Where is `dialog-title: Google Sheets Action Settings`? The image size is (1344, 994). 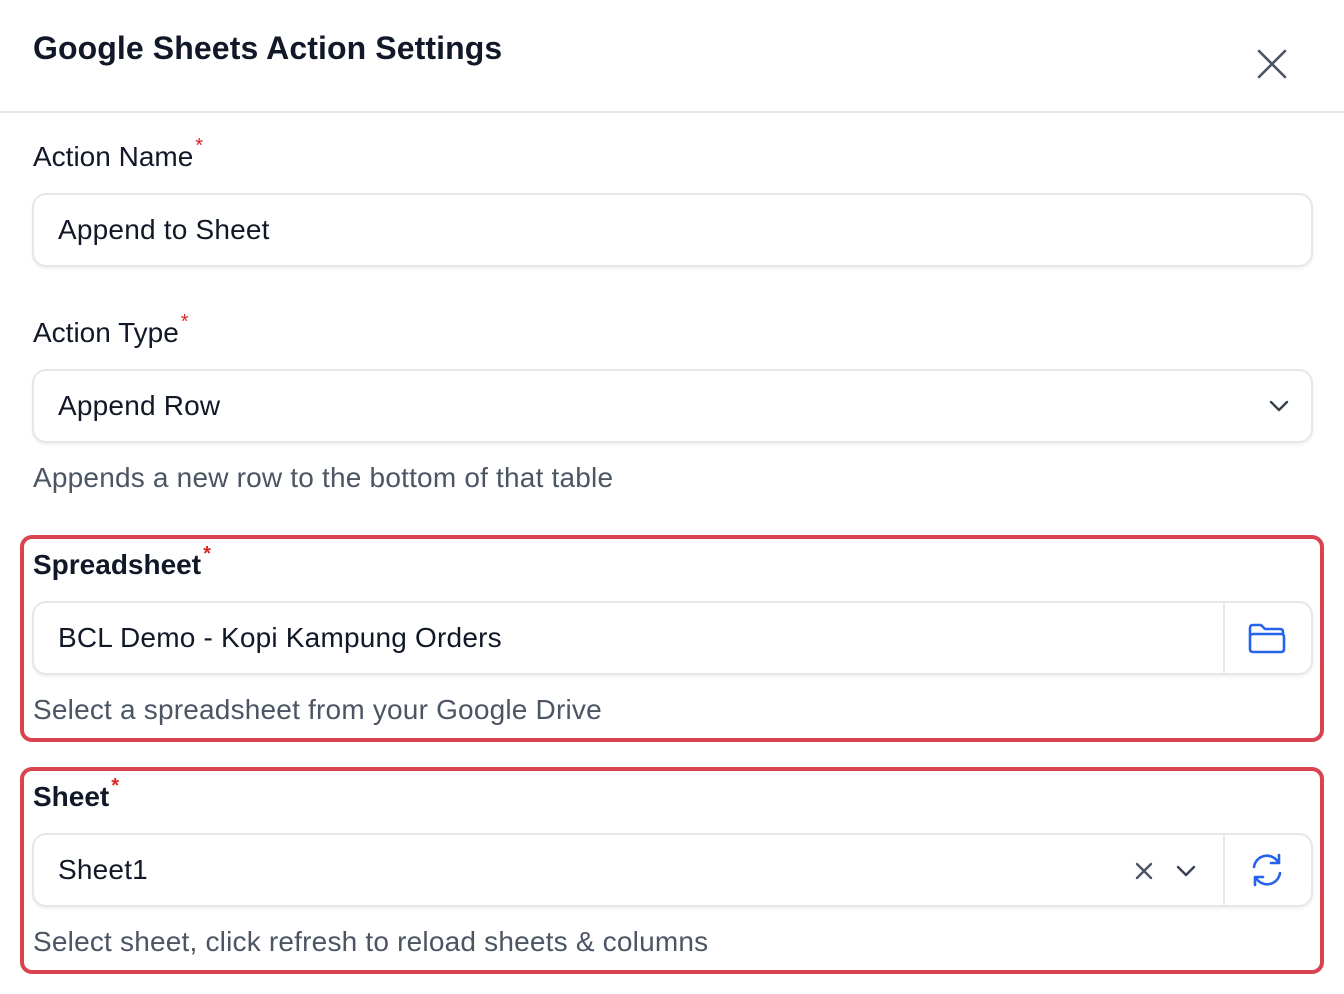 dialog-title: Google Sheets Action Settings is located at coordinates (268, 48).